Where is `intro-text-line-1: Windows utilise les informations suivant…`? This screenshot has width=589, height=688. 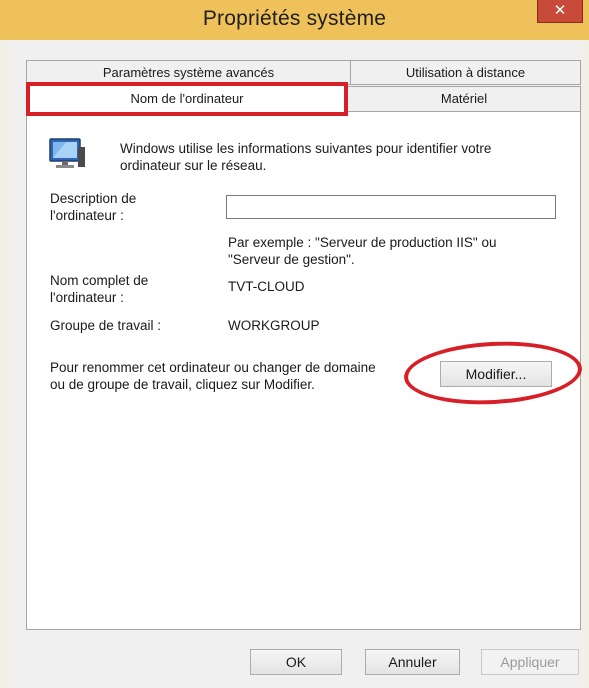 intro-text-line-1: Windows utilise les informations suivant… is located at coordinates (306, 148).